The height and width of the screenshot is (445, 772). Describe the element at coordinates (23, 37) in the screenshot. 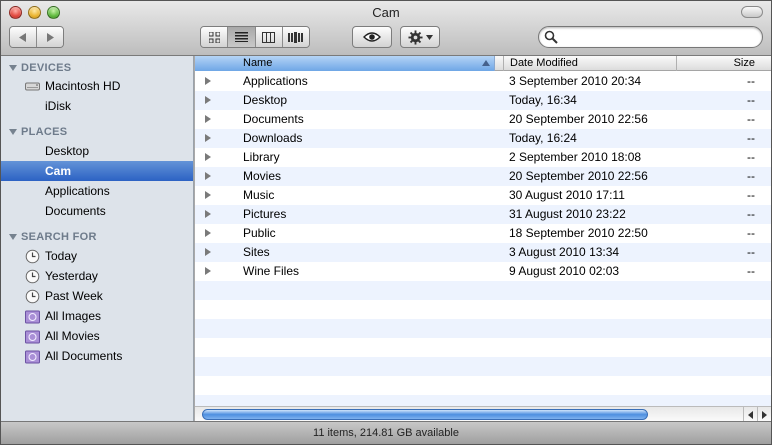

I see `back-button` at that location.